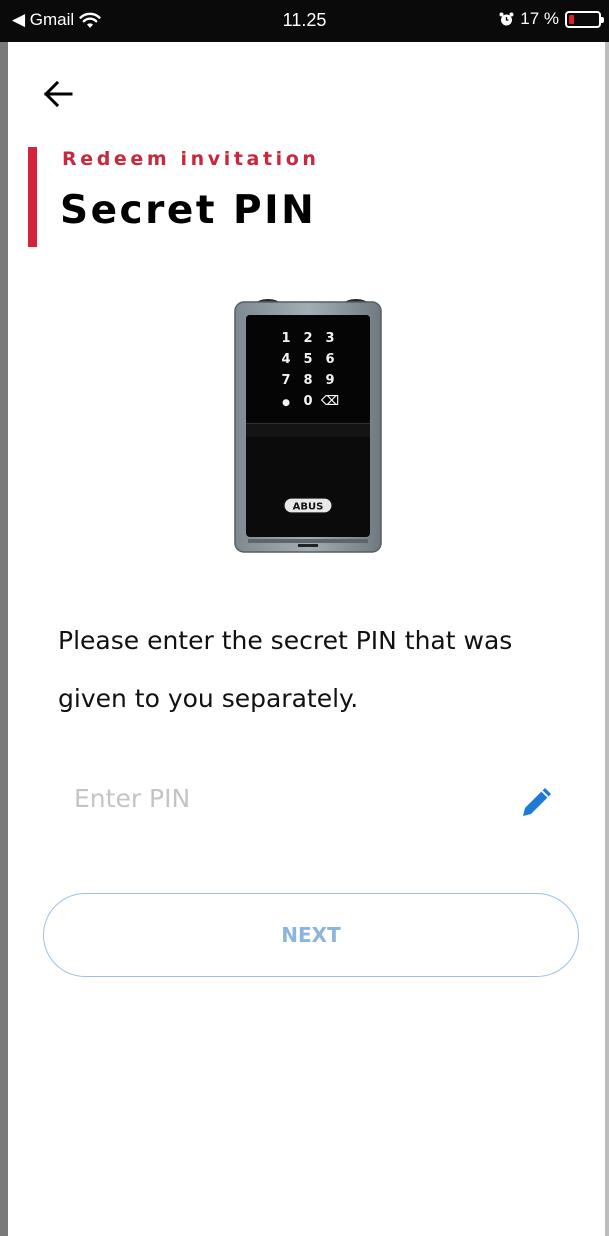 Image resolution: width=609 pixels, height=1236 pixels. I want to click on section-eyebrow: Redeem invitation, so click(191, 159).